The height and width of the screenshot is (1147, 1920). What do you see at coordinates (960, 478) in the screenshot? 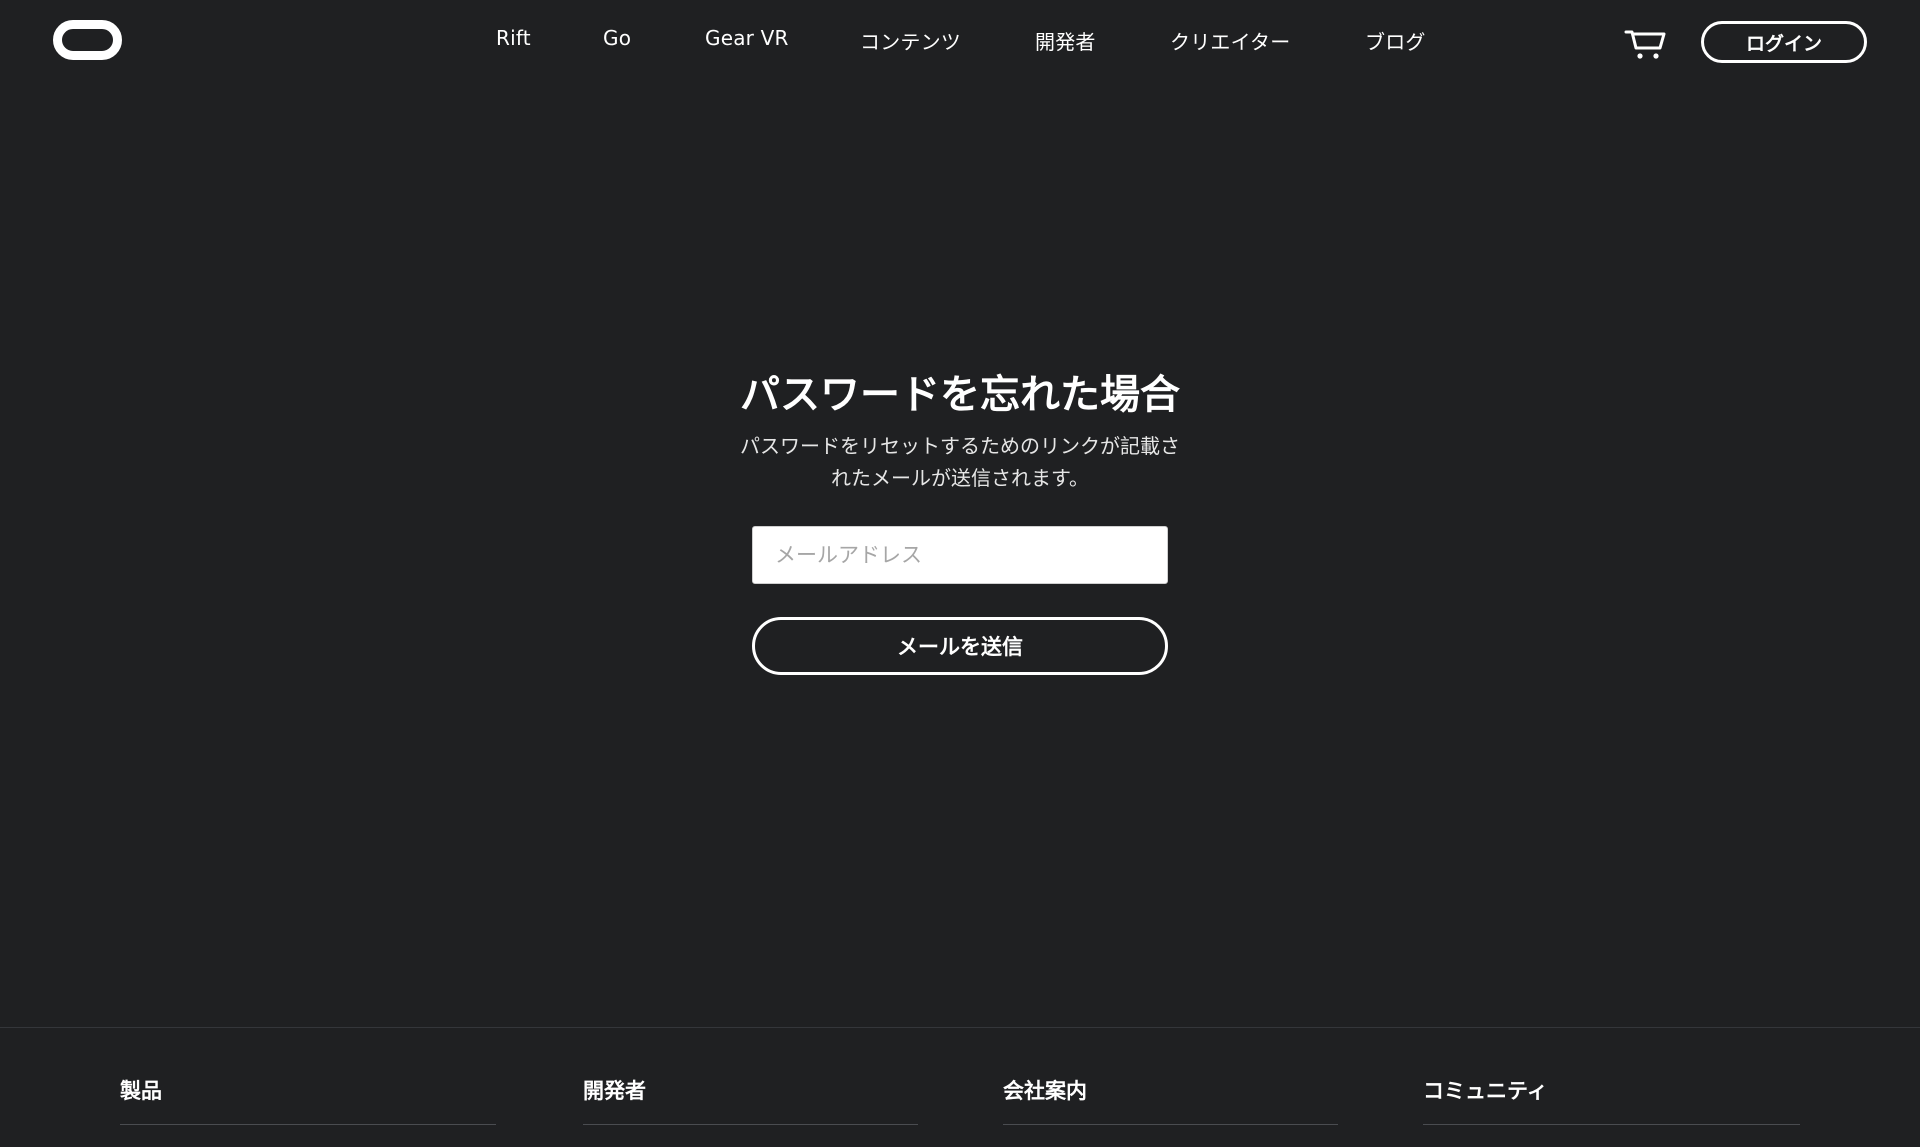
I see `description-line-2: れたメールが送信されます。` at bounding box center [960, 478].